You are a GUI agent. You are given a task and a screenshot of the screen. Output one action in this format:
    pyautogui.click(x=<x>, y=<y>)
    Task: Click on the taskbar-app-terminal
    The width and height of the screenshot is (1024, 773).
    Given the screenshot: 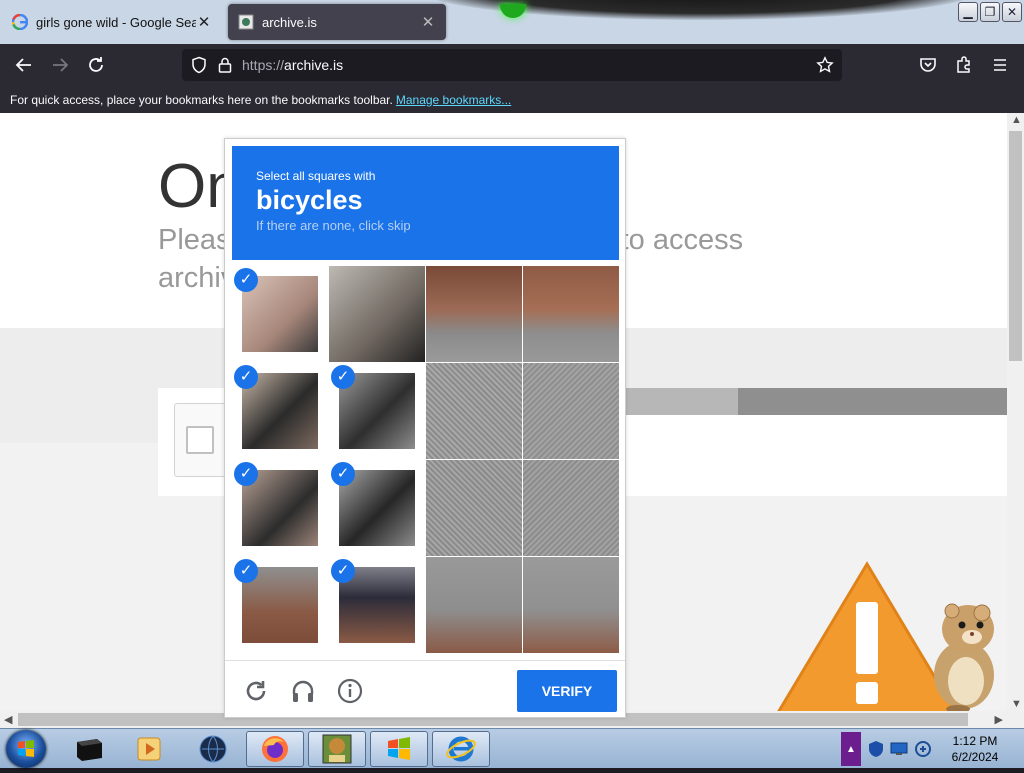 What is the action you would take?
    pyautogui.click(x=89, y=749)
    